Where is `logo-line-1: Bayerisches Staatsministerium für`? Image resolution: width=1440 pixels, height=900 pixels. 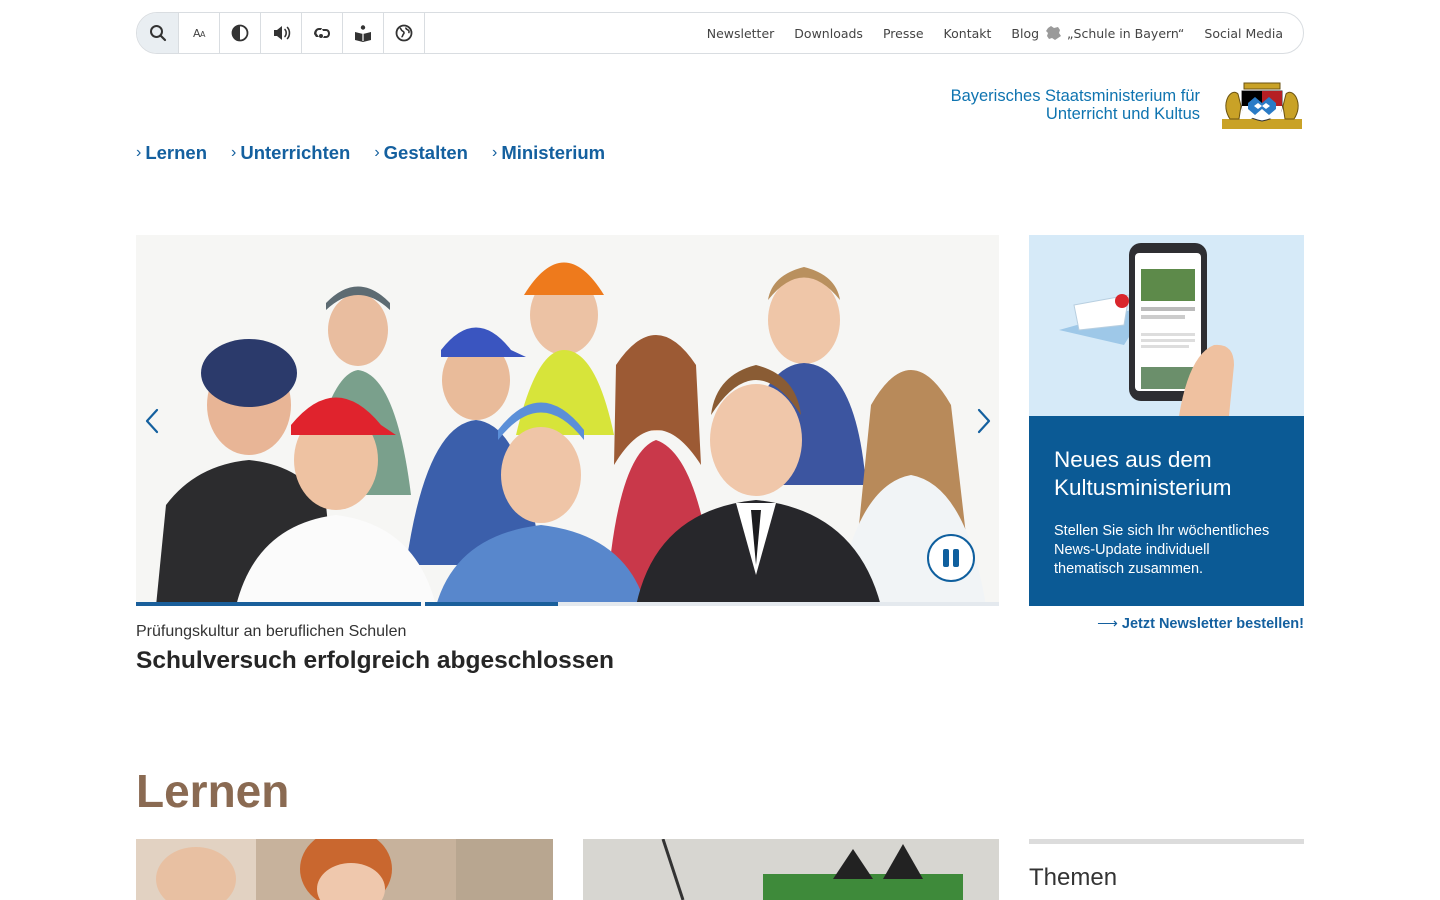
logo-line-1: Bayerisches Staatsministerium für is located at coordinates (1075, 96).